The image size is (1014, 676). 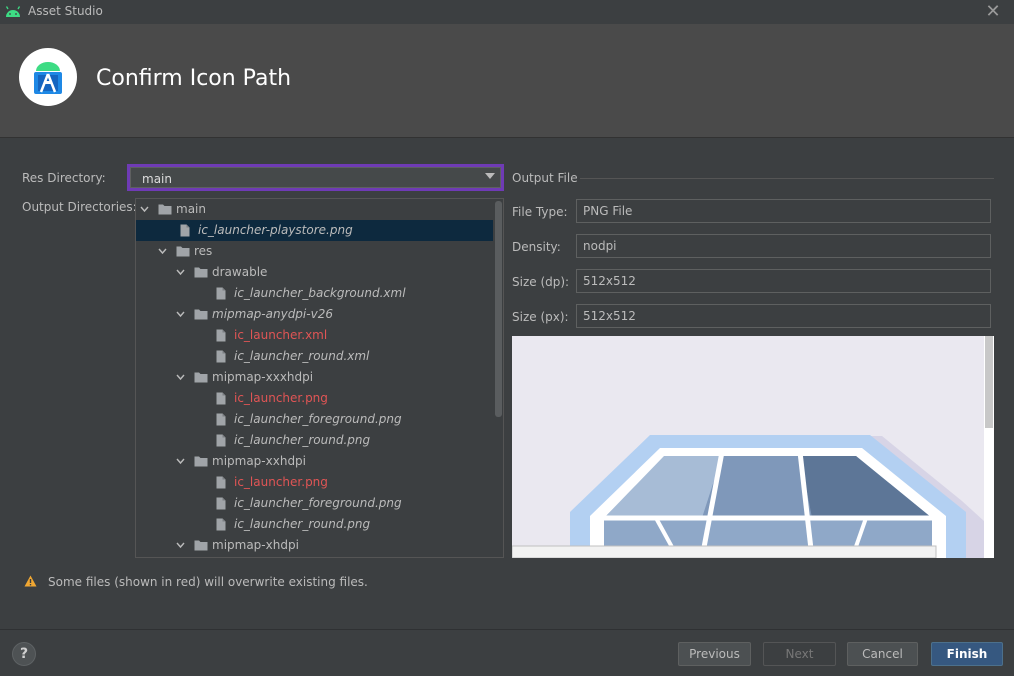 What do you see at coordinates (203, 251) in the screenshot?
I see `tree-item-label: res` at bounding box center [203, 251].